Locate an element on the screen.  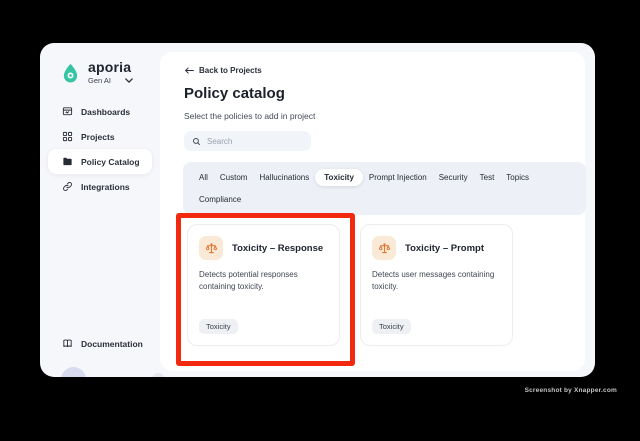
book-icon is located at coordinates (67, 343).